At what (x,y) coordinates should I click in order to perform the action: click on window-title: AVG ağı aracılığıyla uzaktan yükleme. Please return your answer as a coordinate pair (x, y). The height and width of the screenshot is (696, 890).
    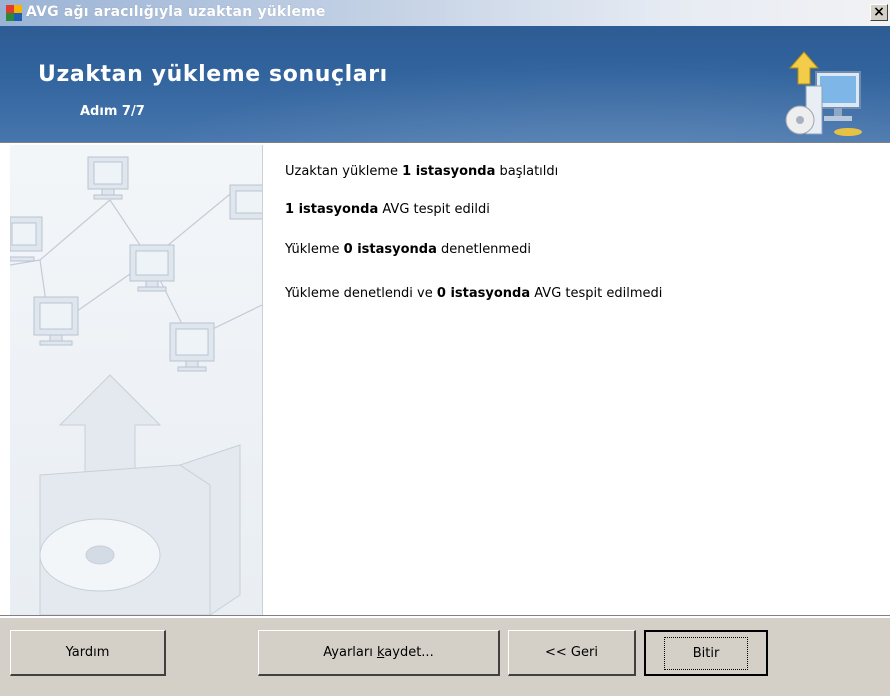
    Looking at the image, I should click on (176, 12).